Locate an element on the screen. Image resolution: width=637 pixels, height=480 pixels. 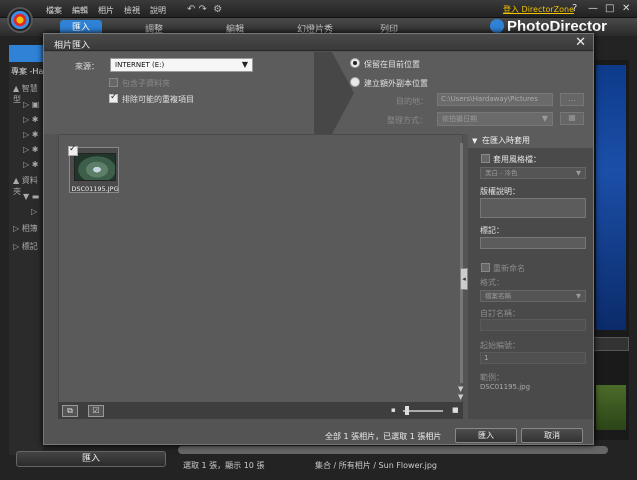
tree-item-5: ▷ ✱ is located at coordinates (30, 164).